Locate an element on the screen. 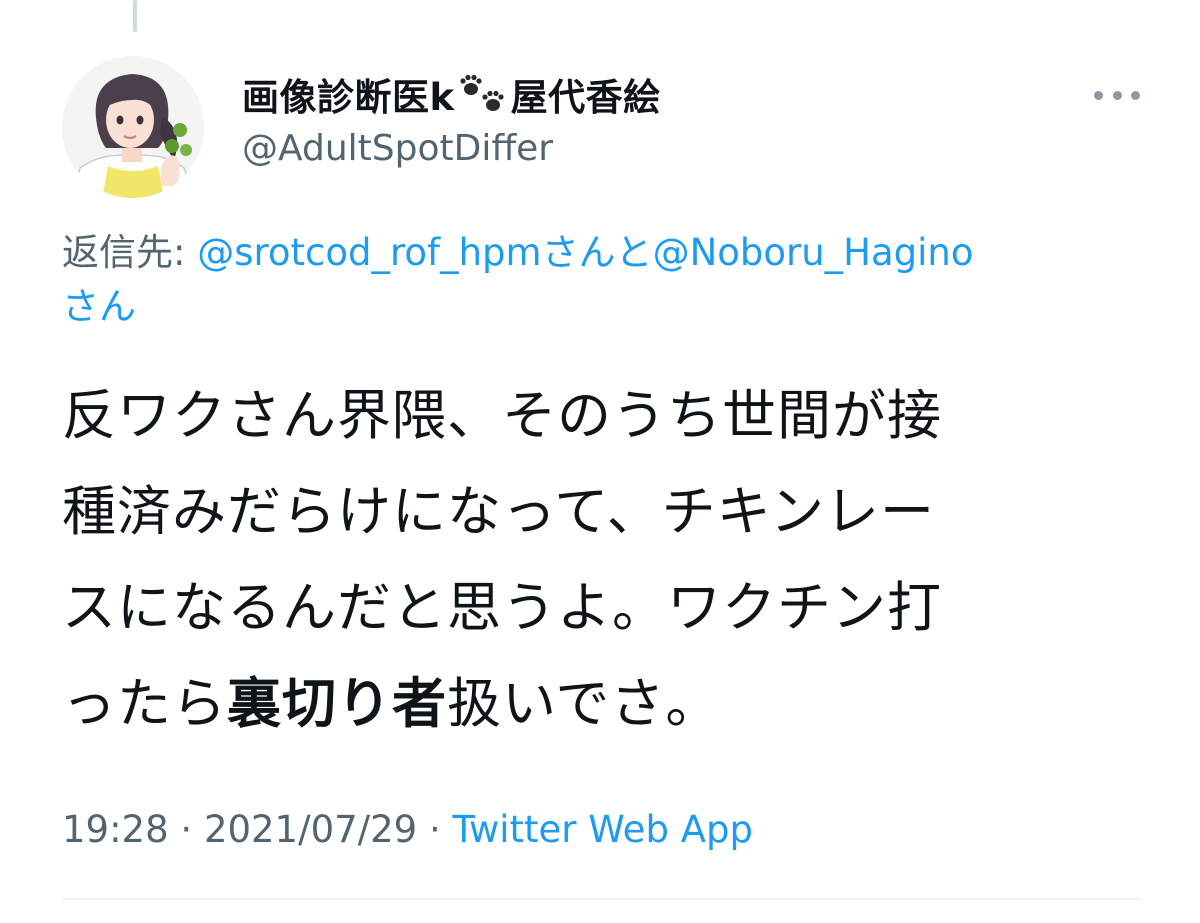 Image resolution: width=1200 pixels, height=923 pixels. mention-suffix: さん is located at coordinates (99, 306).